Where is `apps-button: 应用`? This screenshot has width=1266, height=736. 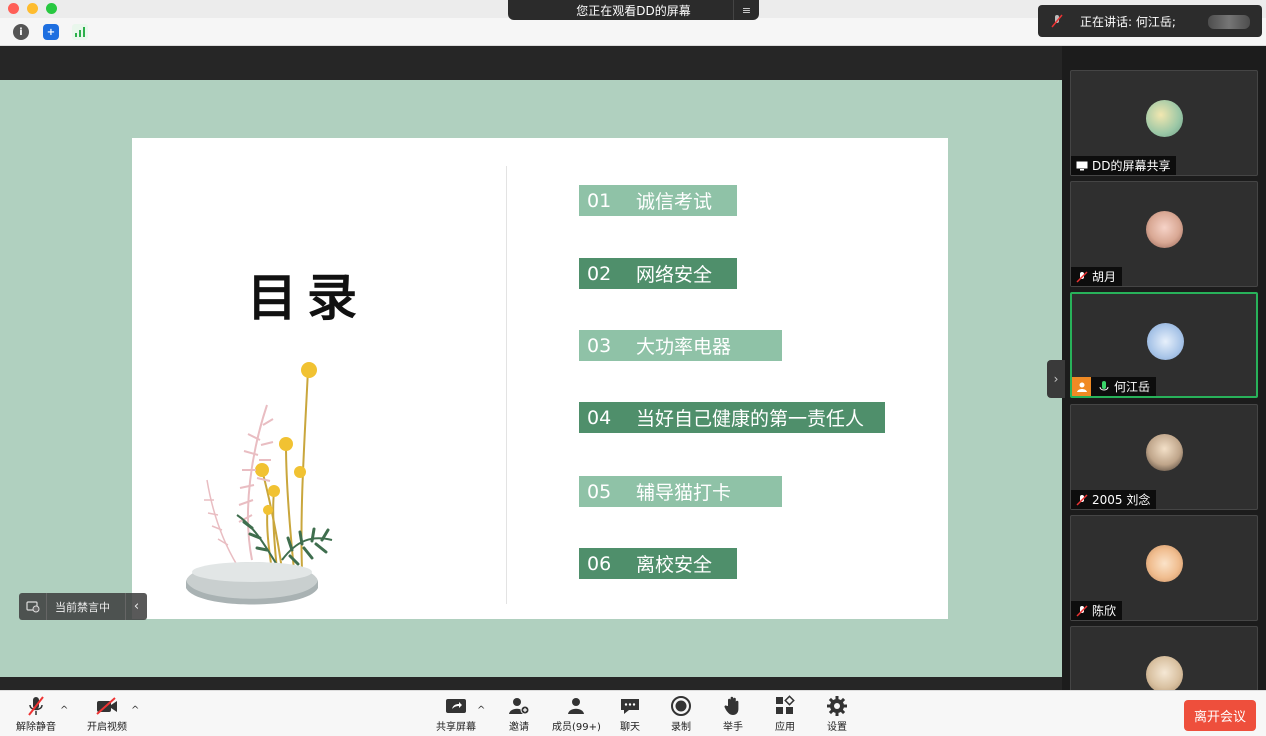
apps-button: 应用 is located at coordinates (785, 713).